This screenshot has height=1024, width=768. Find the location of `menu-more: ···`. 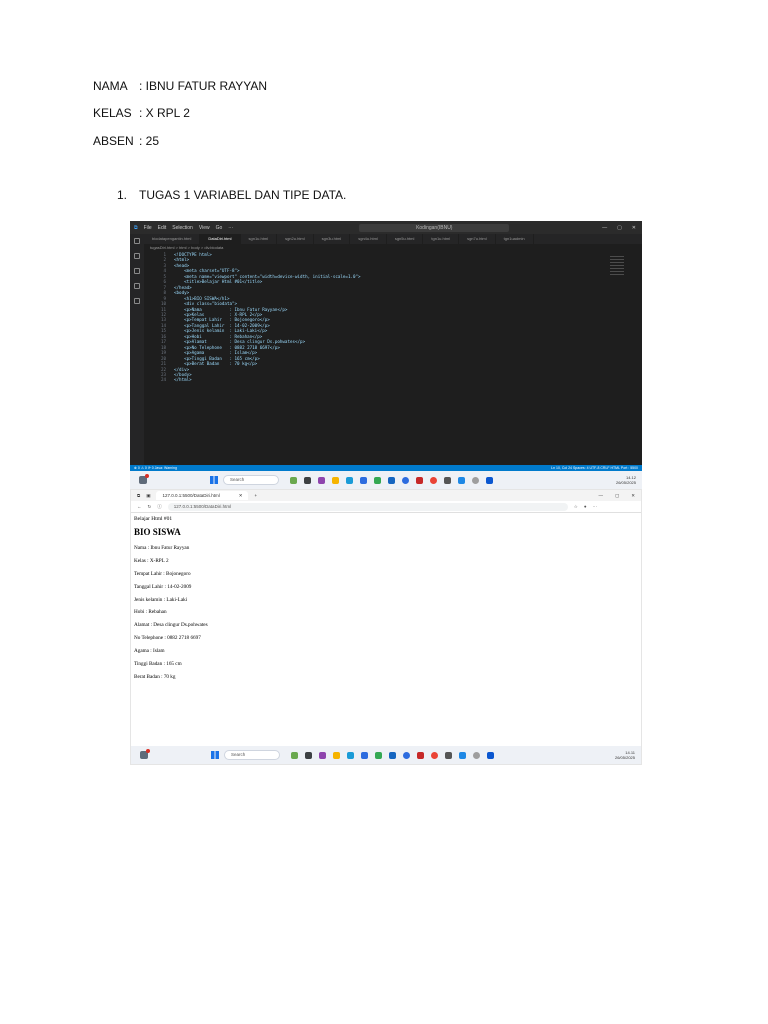

menu-more: ··· is located at coordinates (230, 228).